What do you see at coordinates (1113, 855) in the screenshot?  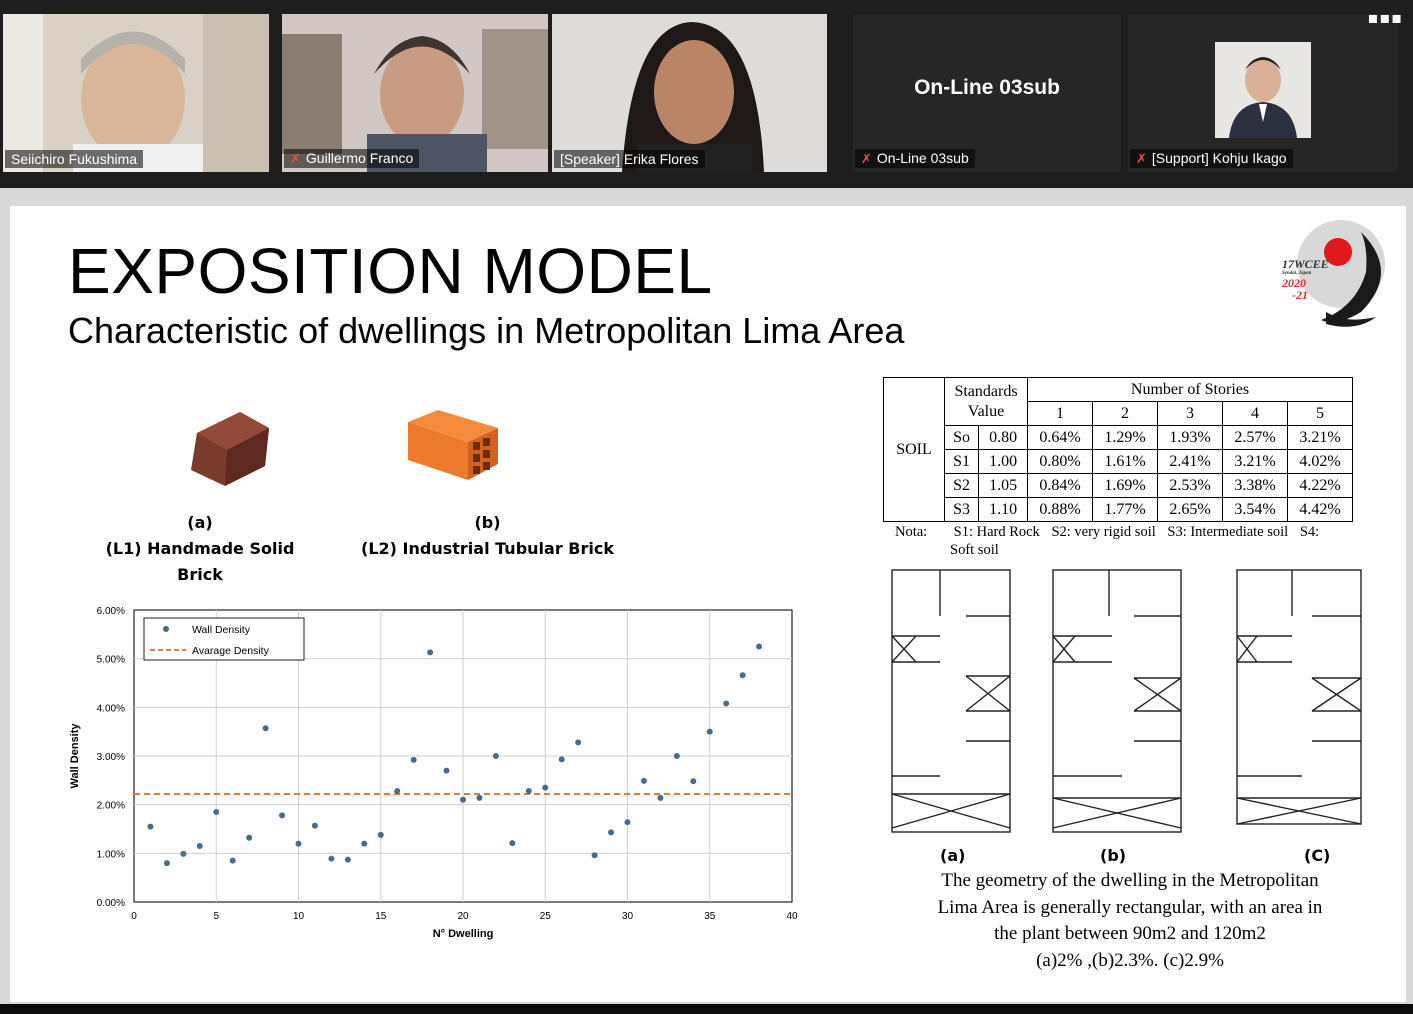 I see `plan-label-b: (b)` at bounding box center [1113, 855].